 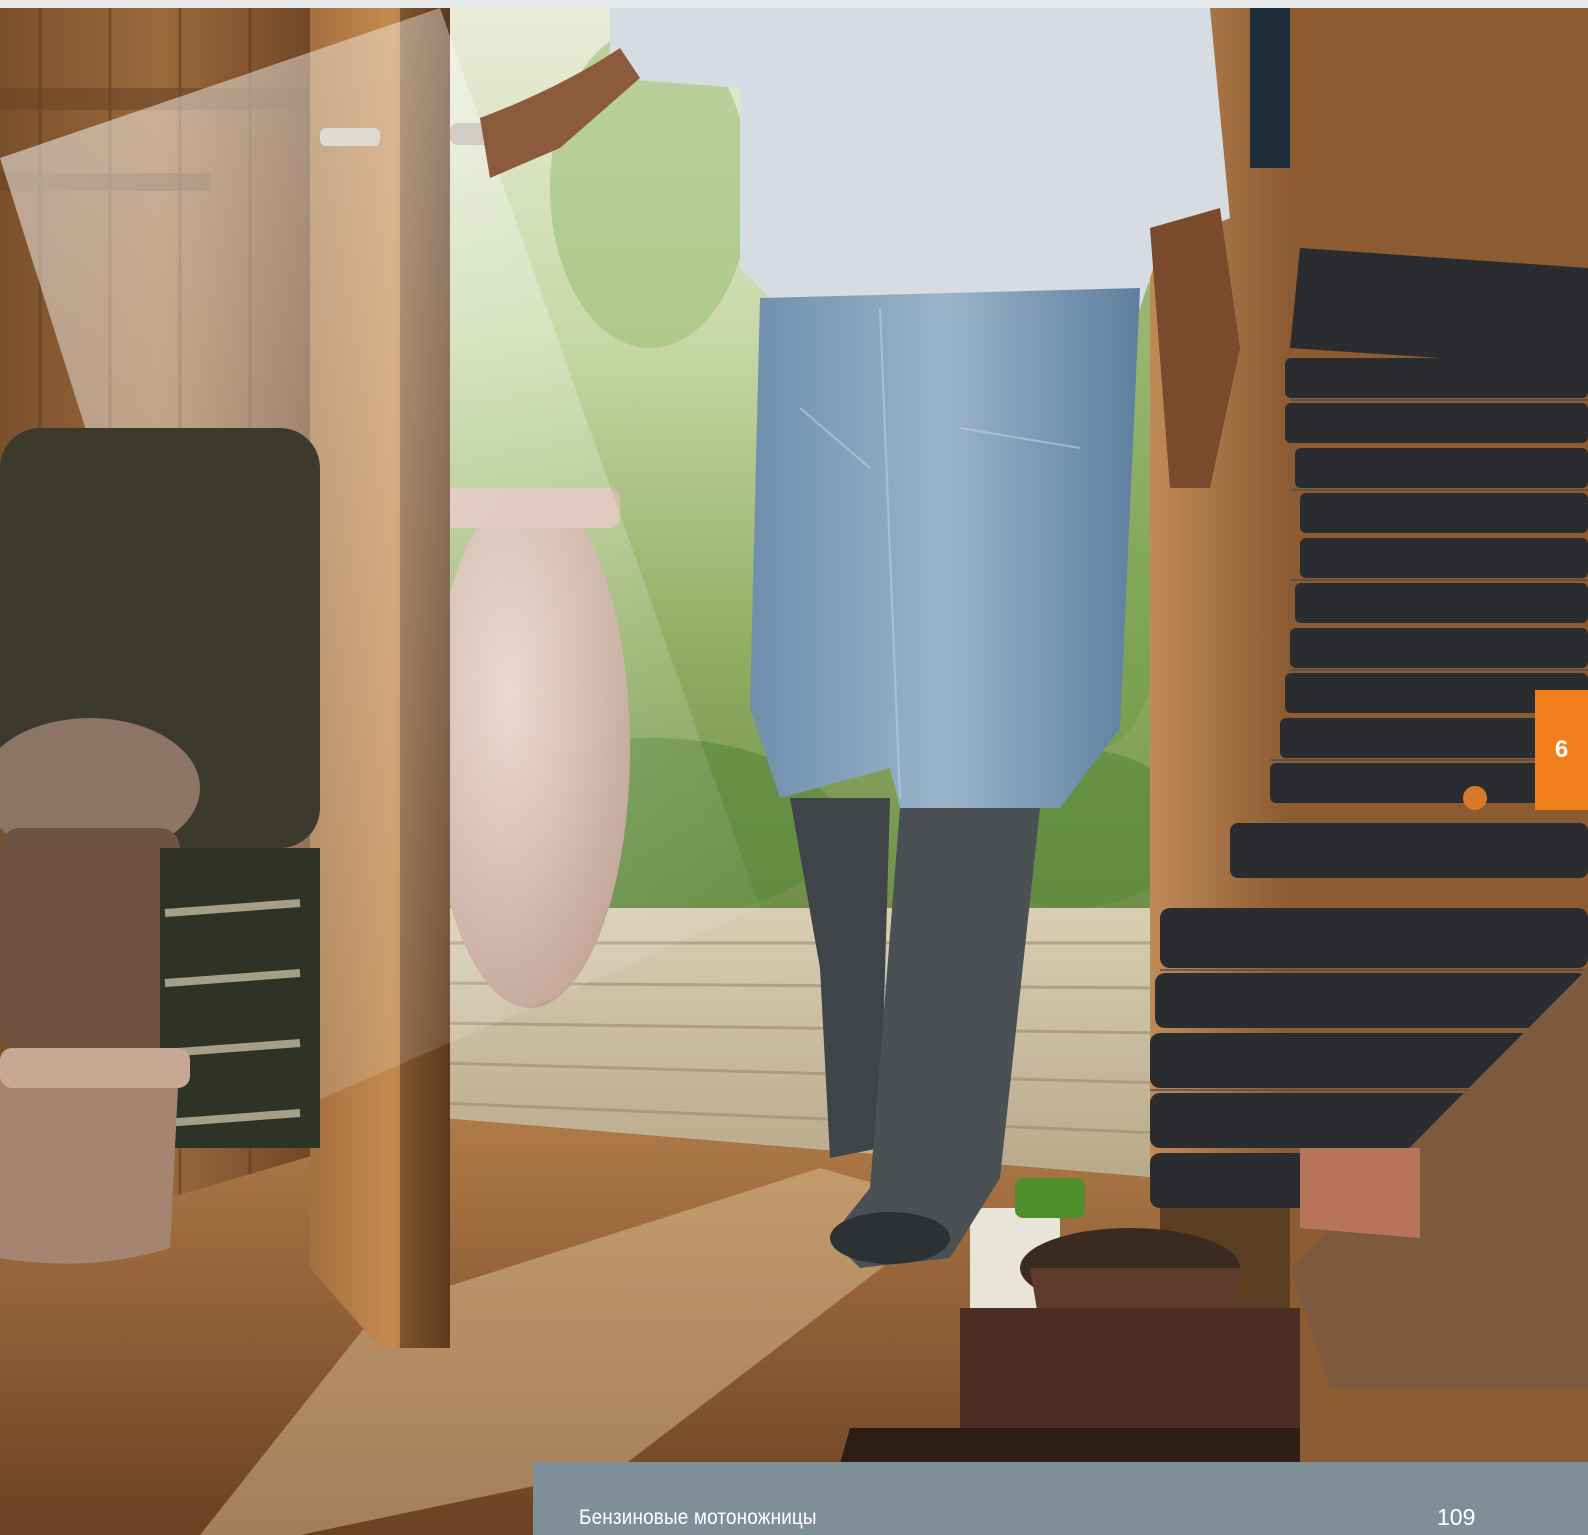 I want to click on chapter-tab: 6, so click(x=1561, y=750).